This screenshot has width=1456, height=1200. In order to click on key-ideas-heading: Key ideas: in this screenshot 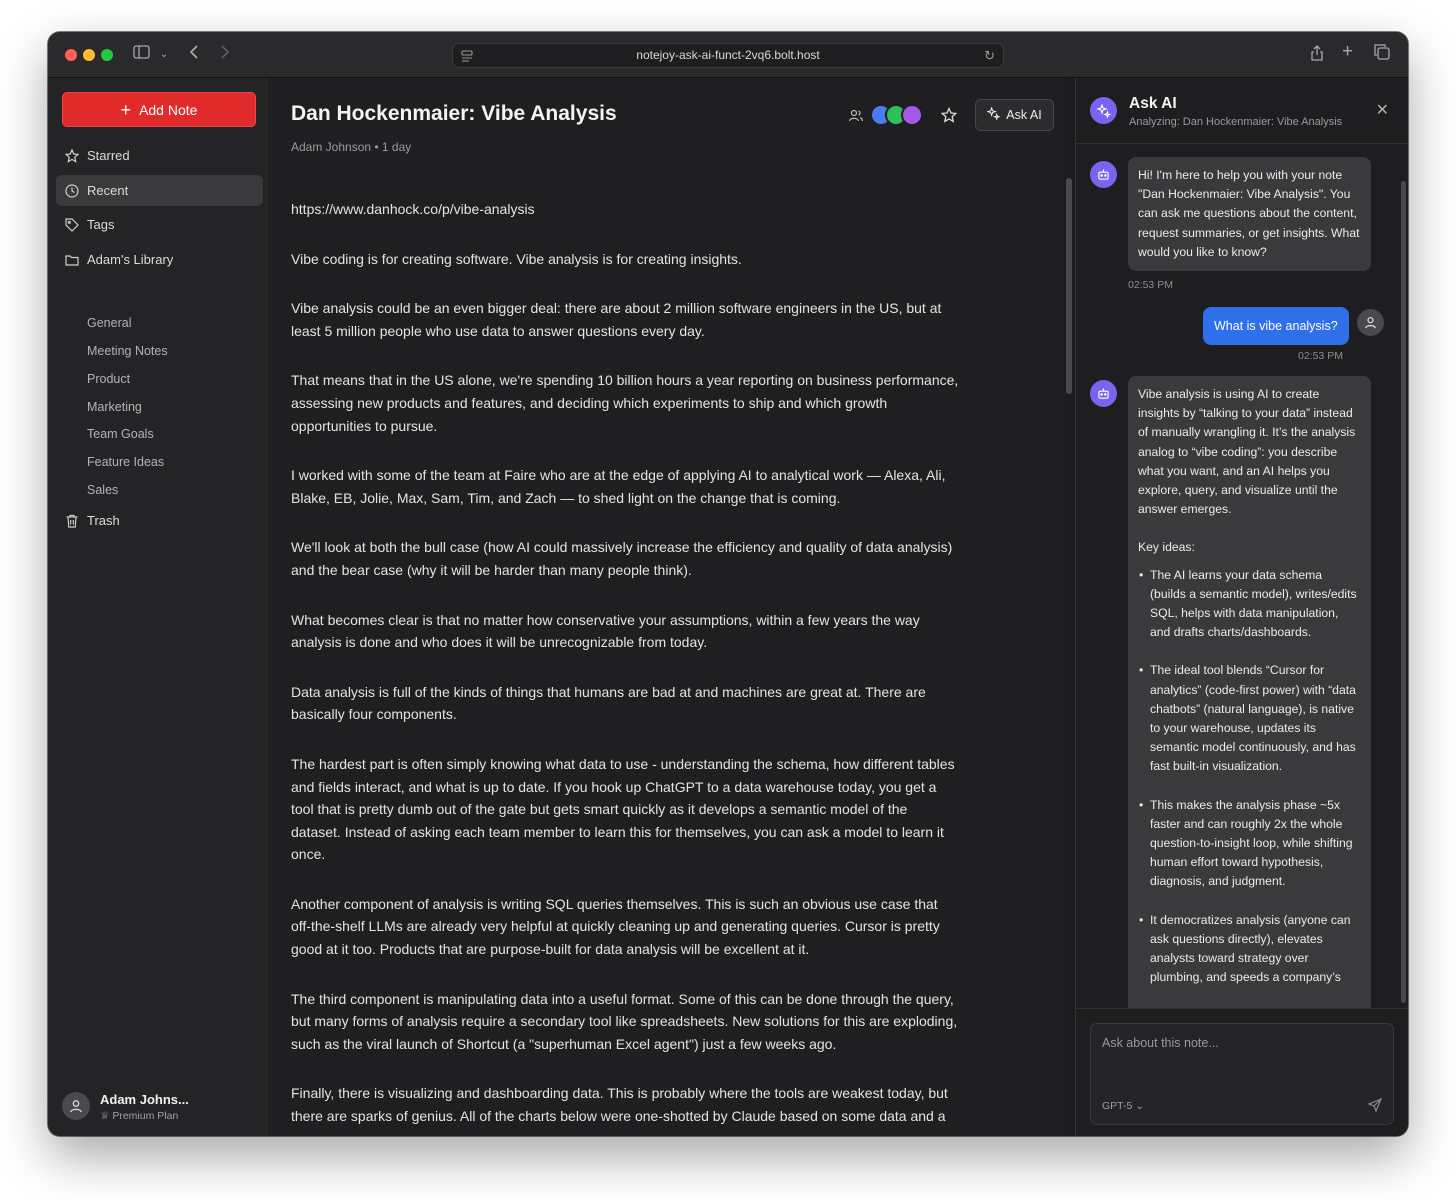, I will do `click(1166, 547)`.